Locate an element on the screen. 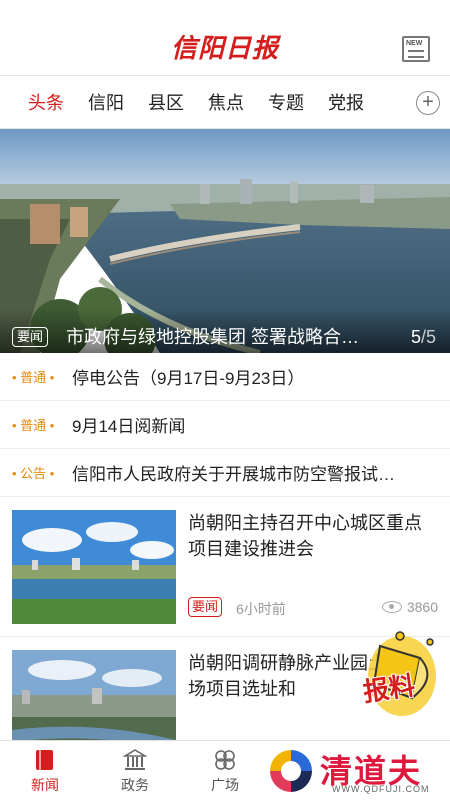  add-channel-icon: + is located at coordinates (428, 103).